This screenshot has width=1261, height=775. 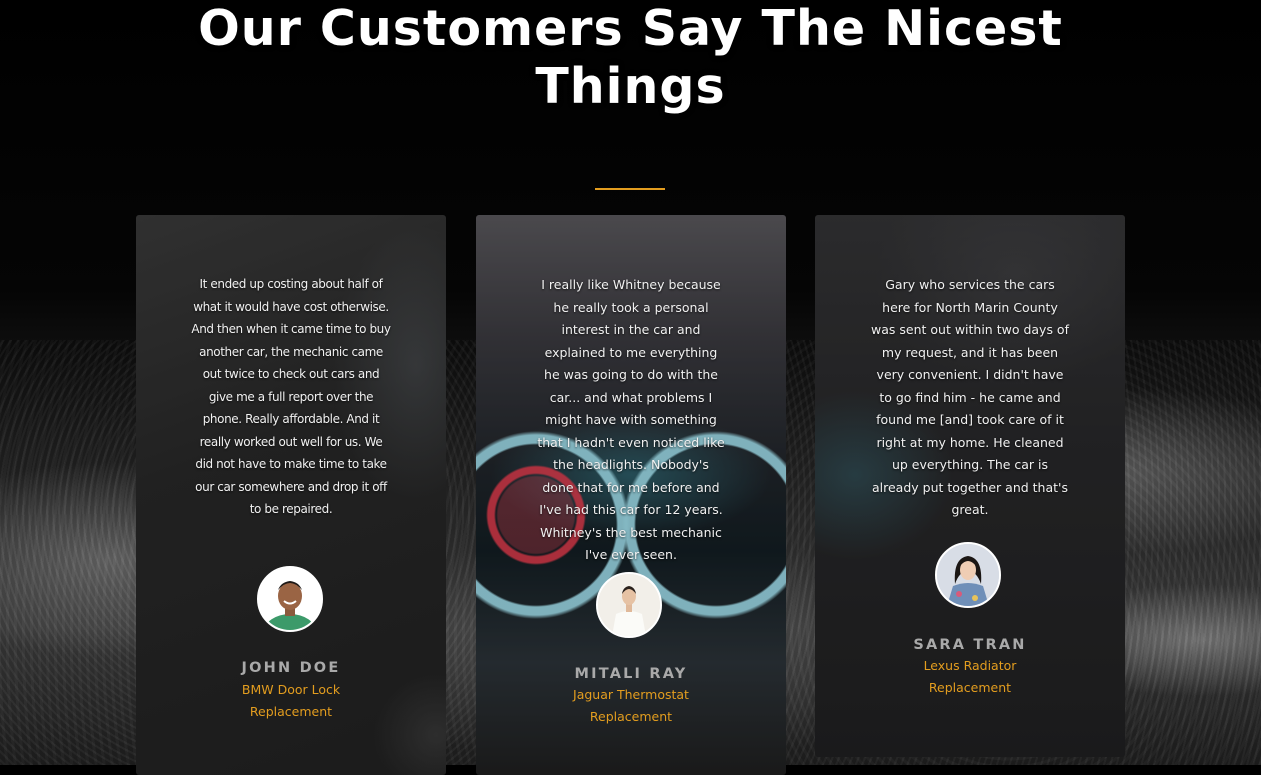 What do you see at coordinates (630, 189) in the screenshot?
I see `title-divider` at bounding box center [630, 189].